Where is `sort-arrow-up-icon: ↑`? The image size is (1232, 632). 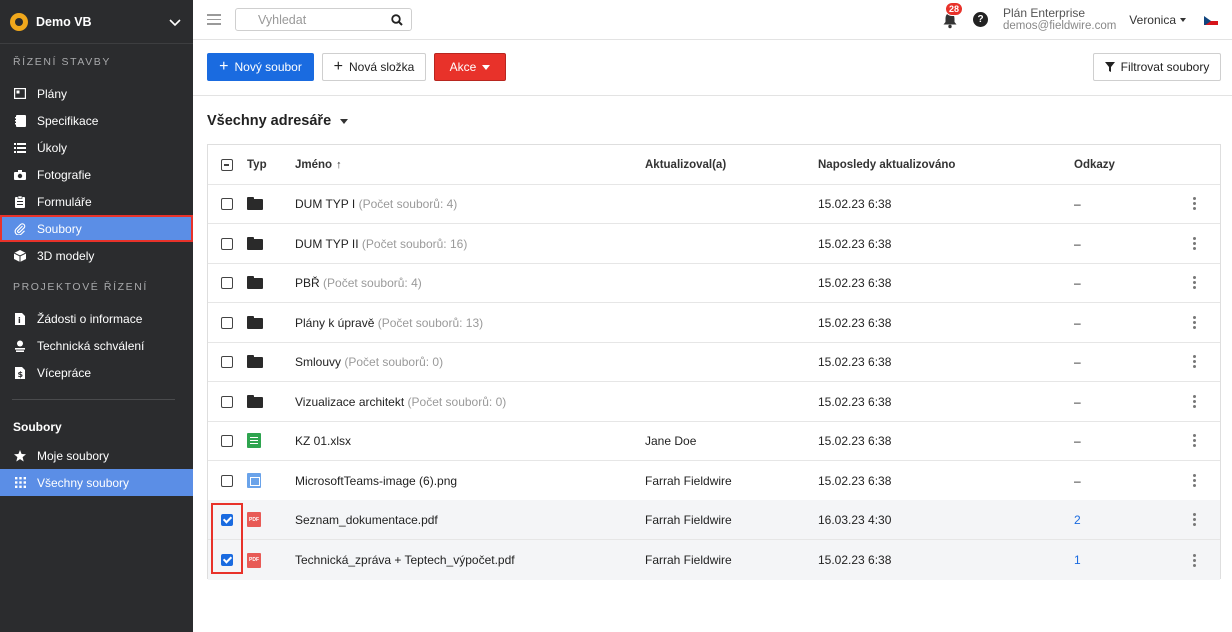 sort-arrow-up-icon: ↑ is located at coordinates (339, 164).